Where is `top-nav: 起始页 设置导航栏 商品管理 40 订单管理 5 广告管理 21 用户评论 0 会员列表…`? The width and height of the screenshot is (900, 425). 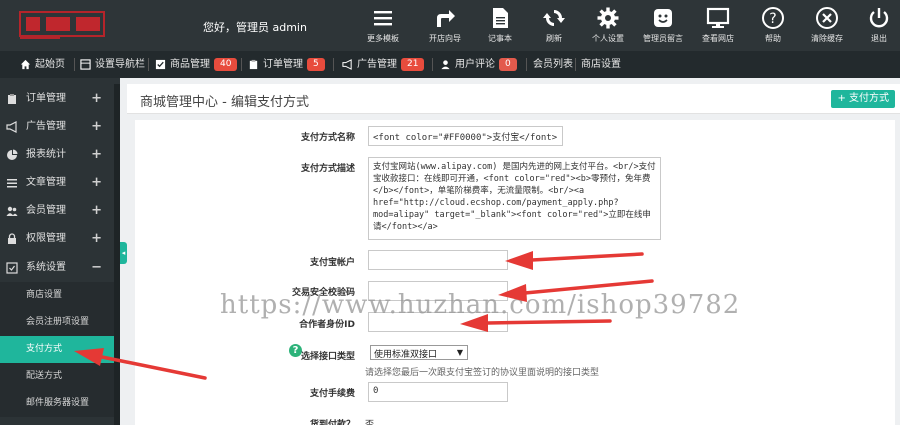 top-nav: 起始页 设置导航栏 商品管理 40 订单管理 5 广告管理 21 用户评论 0 会员列表… is located at coordinates (450, 64).